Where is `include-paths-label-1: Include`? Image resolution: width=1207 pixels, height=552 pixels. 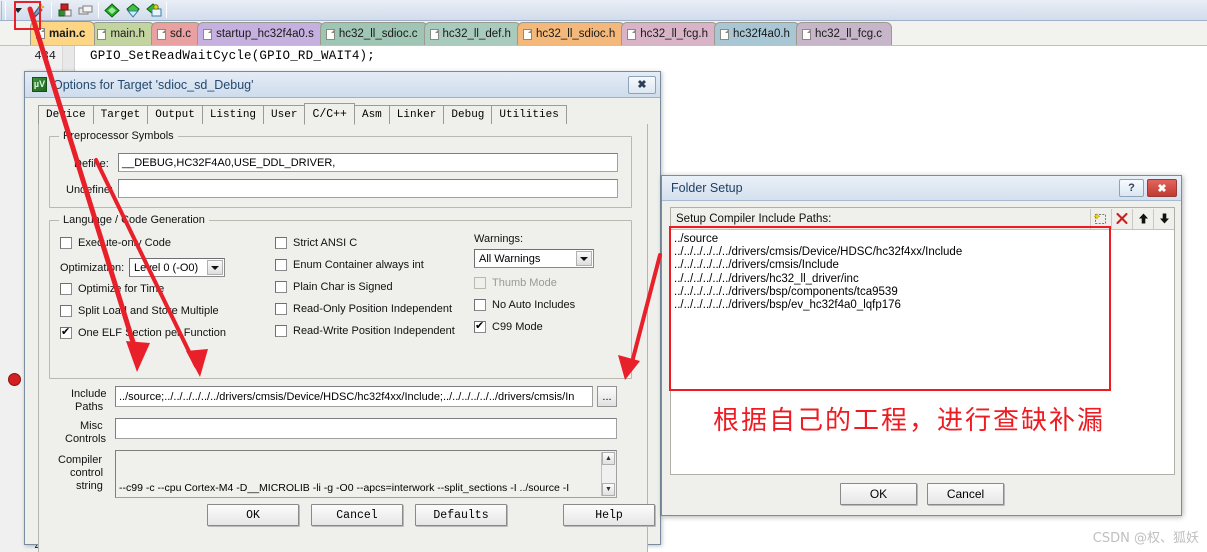
include-paths-label-1: Include is located at coordinates (89, 394).